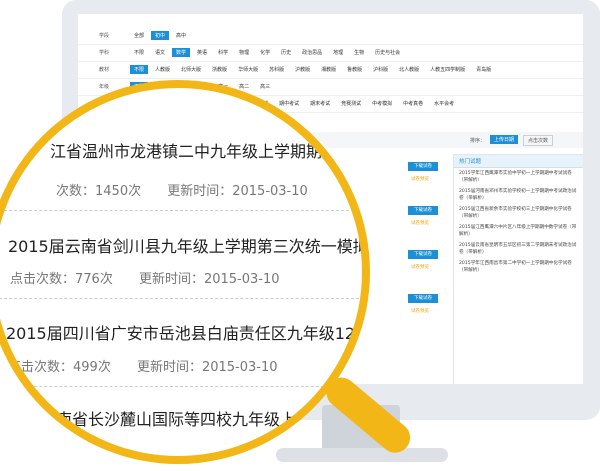  Describe the element at coordinates (219, 69) in the screenshot. I see `filter-option: 浙教版` at that location.